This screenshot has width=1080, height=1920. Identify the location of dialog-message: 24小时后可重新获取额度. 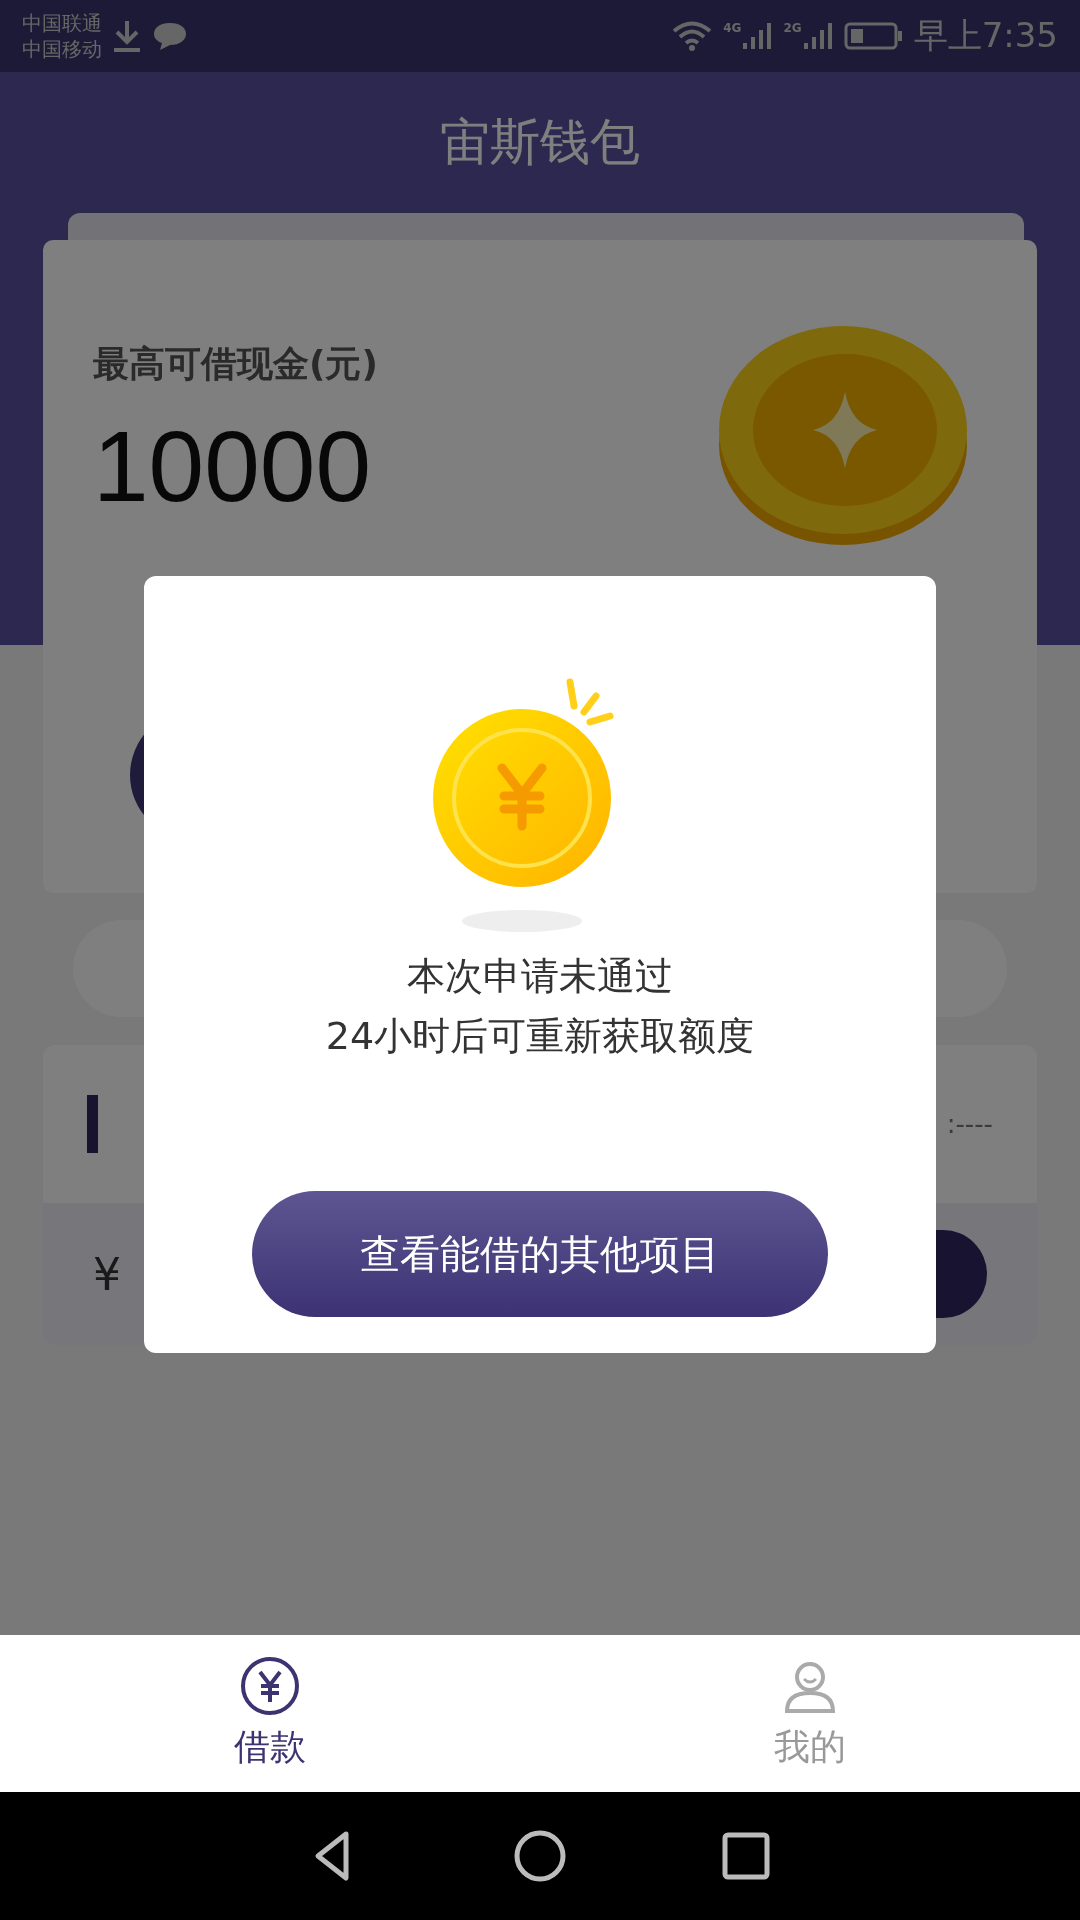
(540, 1036).